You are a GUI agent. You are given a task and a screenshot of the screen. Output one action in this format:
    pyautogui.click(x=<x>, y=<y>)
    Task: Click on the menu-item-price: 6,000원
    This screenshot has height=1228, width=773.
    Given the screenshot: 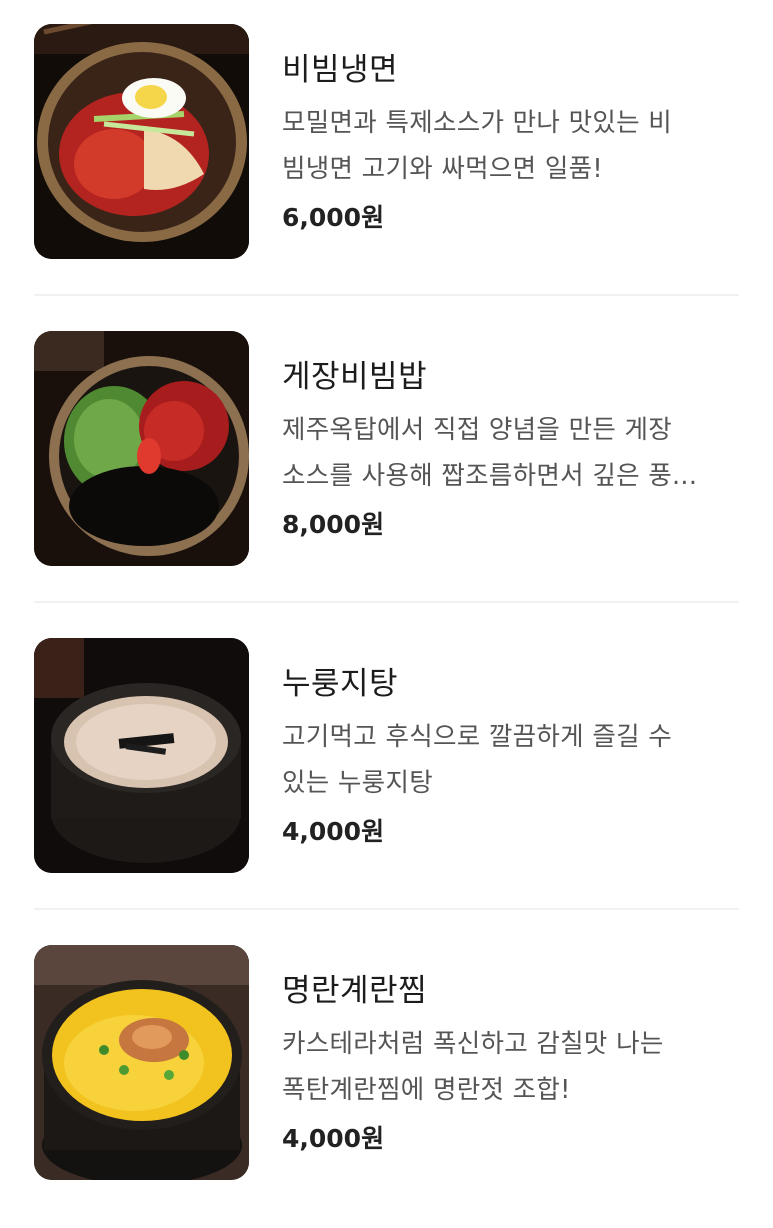 What is the action you would take?
    pyautogui.click(x=333, y=217)
    